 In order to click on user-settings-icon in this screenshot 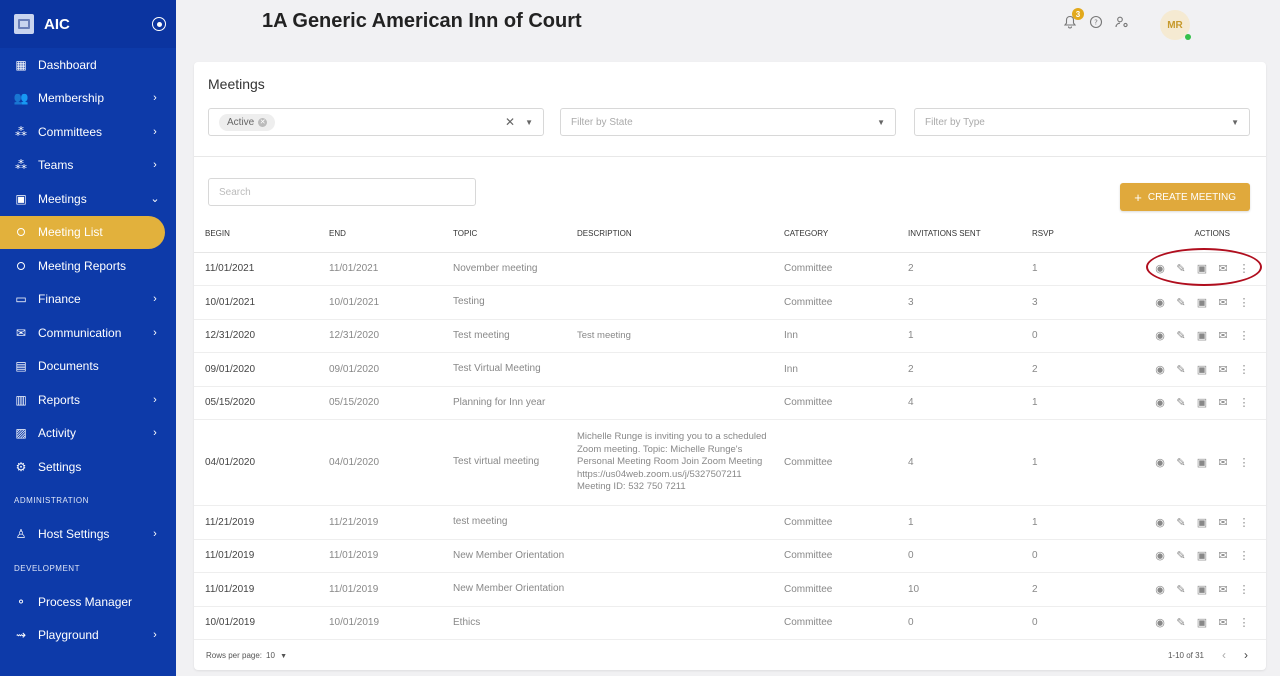, I will do `click(1122, 22)`.